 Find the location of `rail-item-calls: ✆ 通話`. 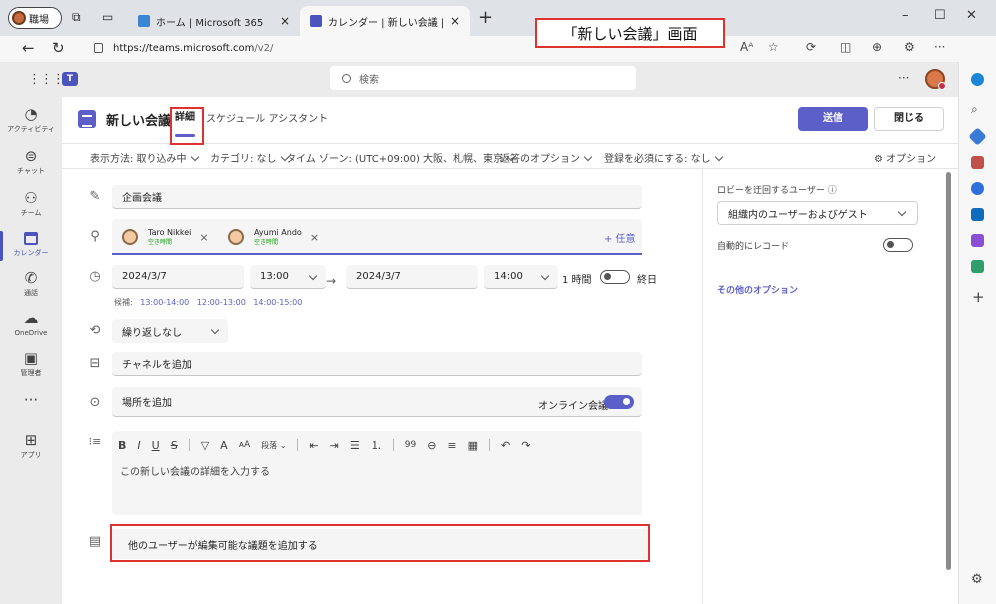

rail-item-calls: ✆ 通話 is located at coordinates (31, 286).